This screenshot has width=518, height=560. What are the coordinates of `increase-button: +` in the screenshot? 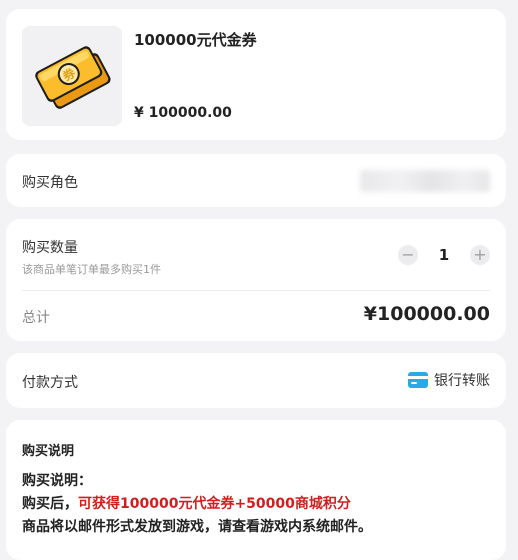 It's located at (480, 255).